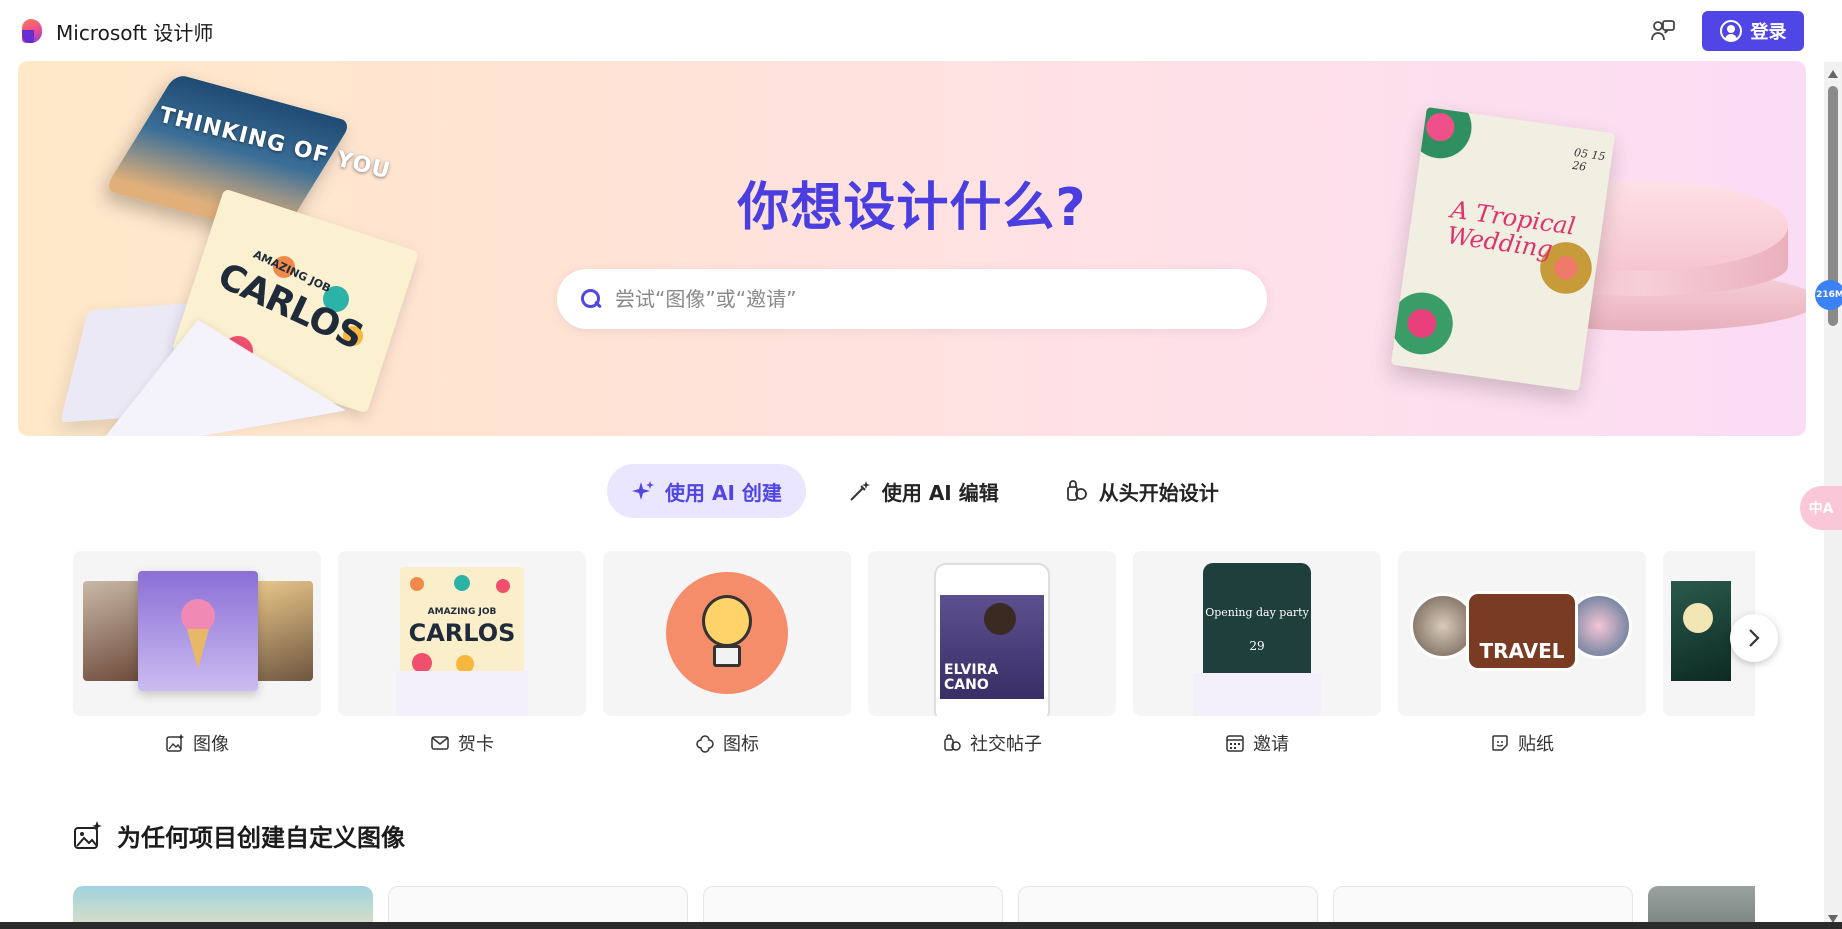 The height and width of the screenshot is (929, 1842). I want to click on tab-label: 使用 AI 创建, so click(723, 492).